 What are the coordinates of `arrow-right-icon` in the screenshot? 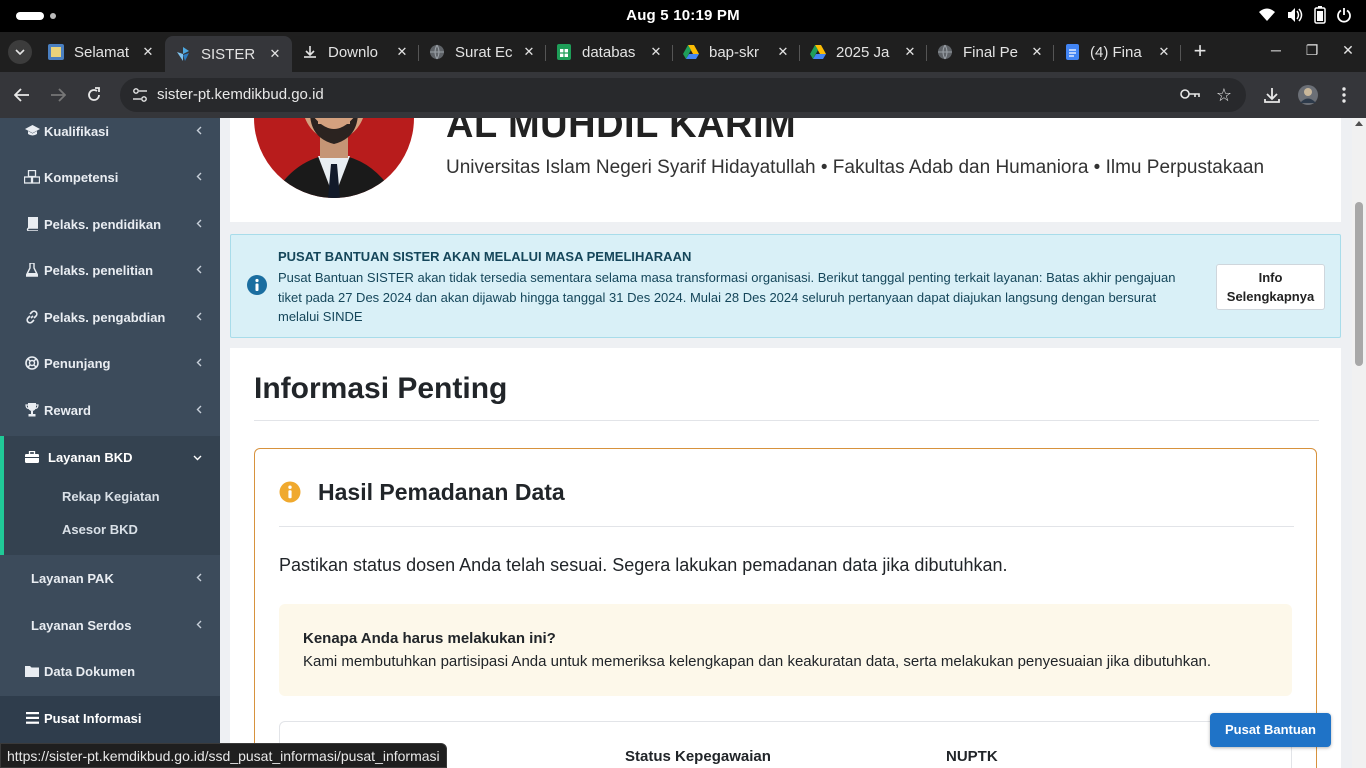 It's located at (58, 95).